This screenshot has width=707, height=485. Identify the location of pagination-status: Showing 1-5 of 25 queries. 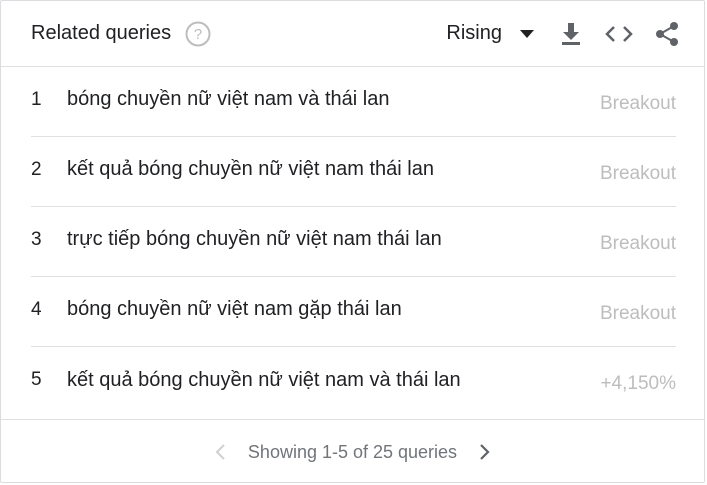
(352, 451).